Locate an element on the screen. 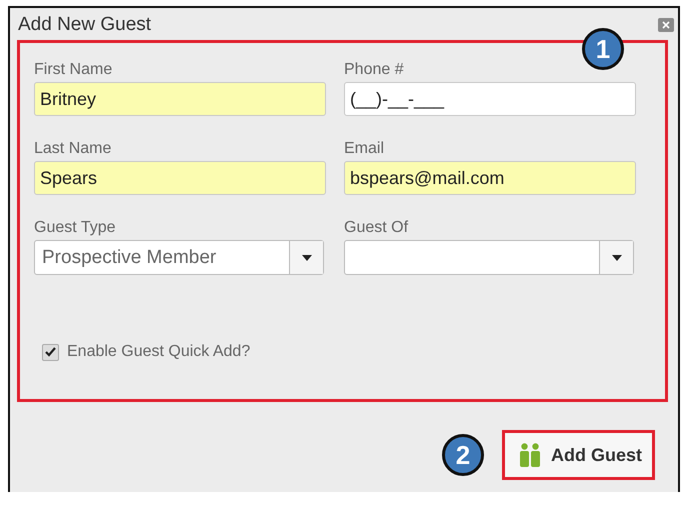 Image resolution: width=682 pixels, height=517 pixels. text-field: Spears is located at coordinates (180, 178).